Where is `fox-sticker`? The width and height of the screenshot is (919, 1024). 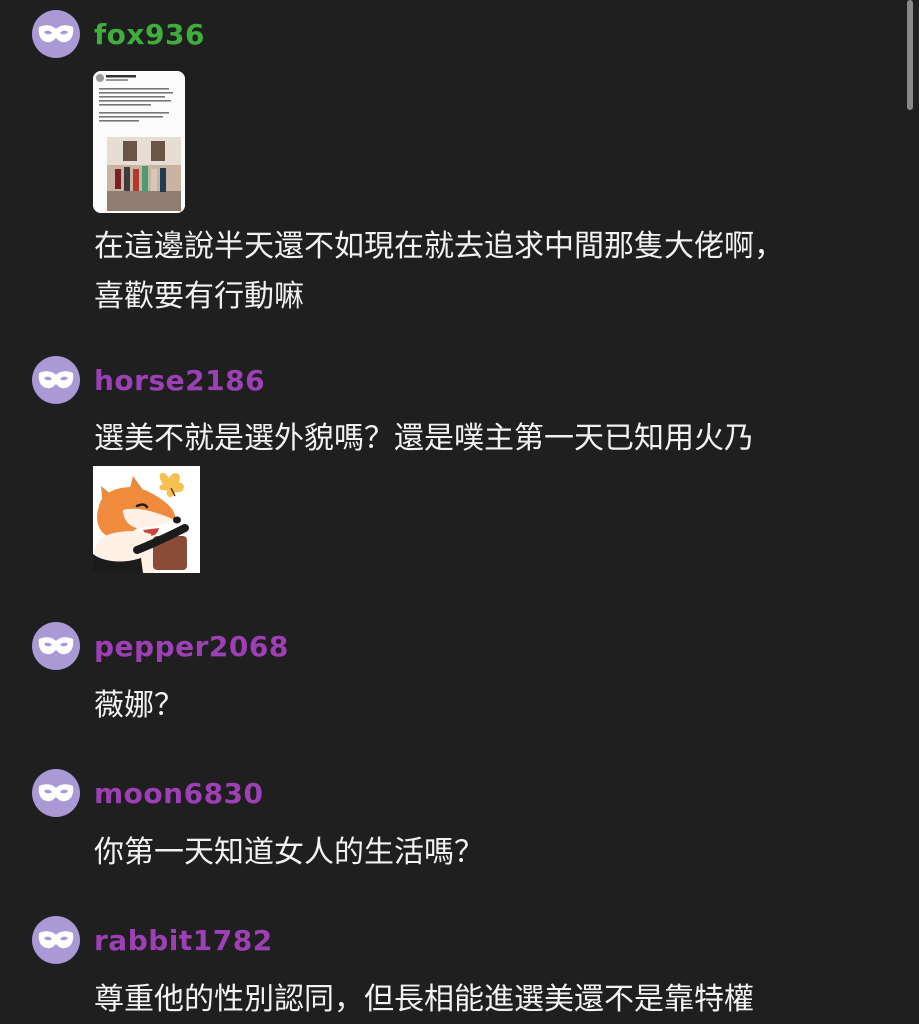 fox-sticker is located at coordinates (146, 519).